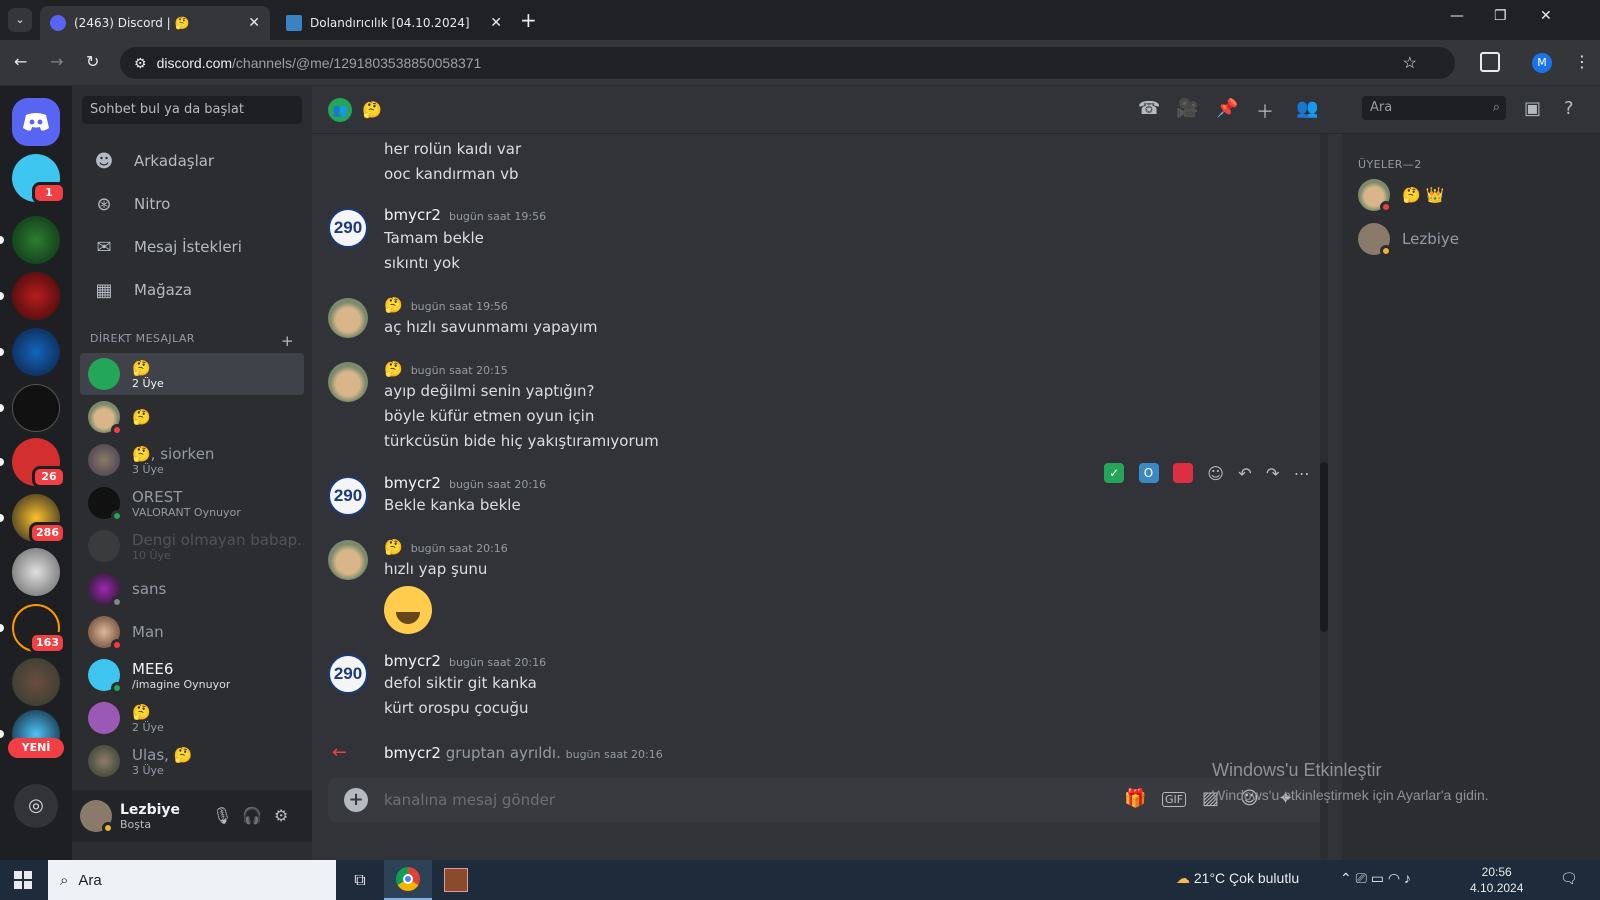 Image resolution: width=1600 pixels, height=900 pixels. Describe the element at coordinates (1307, 108) in the screenshot. I see `member-list-icon: 👥` at that location.